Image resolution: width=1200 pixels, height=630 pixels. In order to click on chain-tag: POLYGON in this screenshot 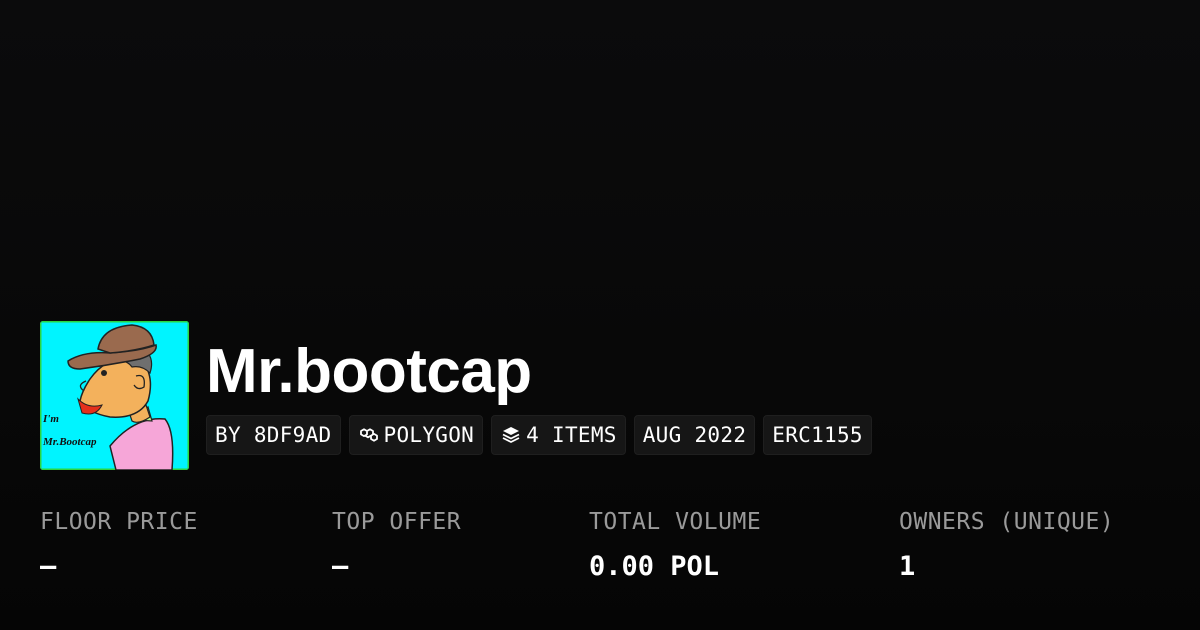, I will do `click(416, 435)`.